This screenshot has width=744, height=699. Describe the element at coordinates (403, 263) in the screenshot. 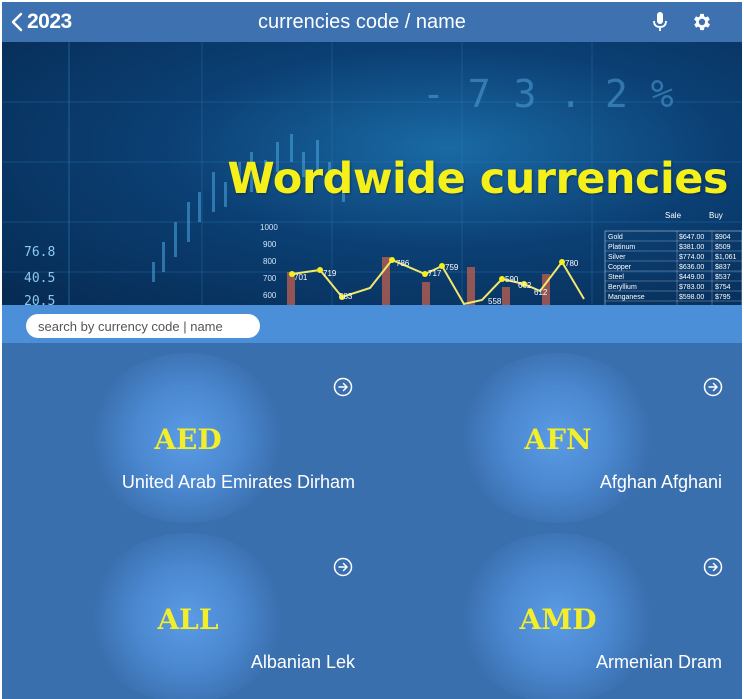

I see `price-label: 786` at that location.